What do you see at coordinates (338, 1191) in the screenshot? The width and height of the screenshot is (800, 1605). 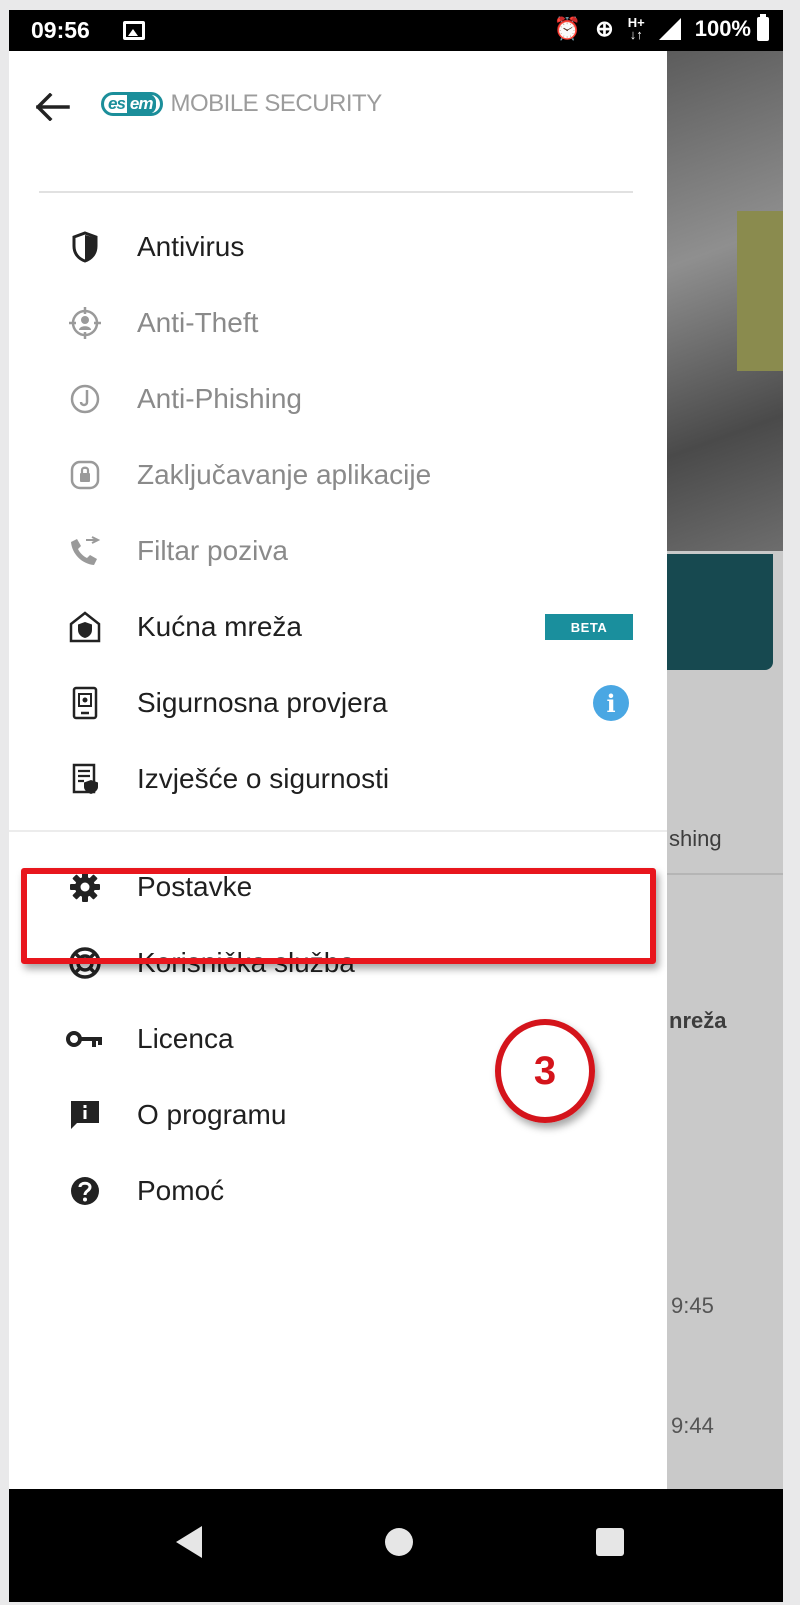 I see `menu-item-help: Pomoć` at bounding box center [338, 1191].